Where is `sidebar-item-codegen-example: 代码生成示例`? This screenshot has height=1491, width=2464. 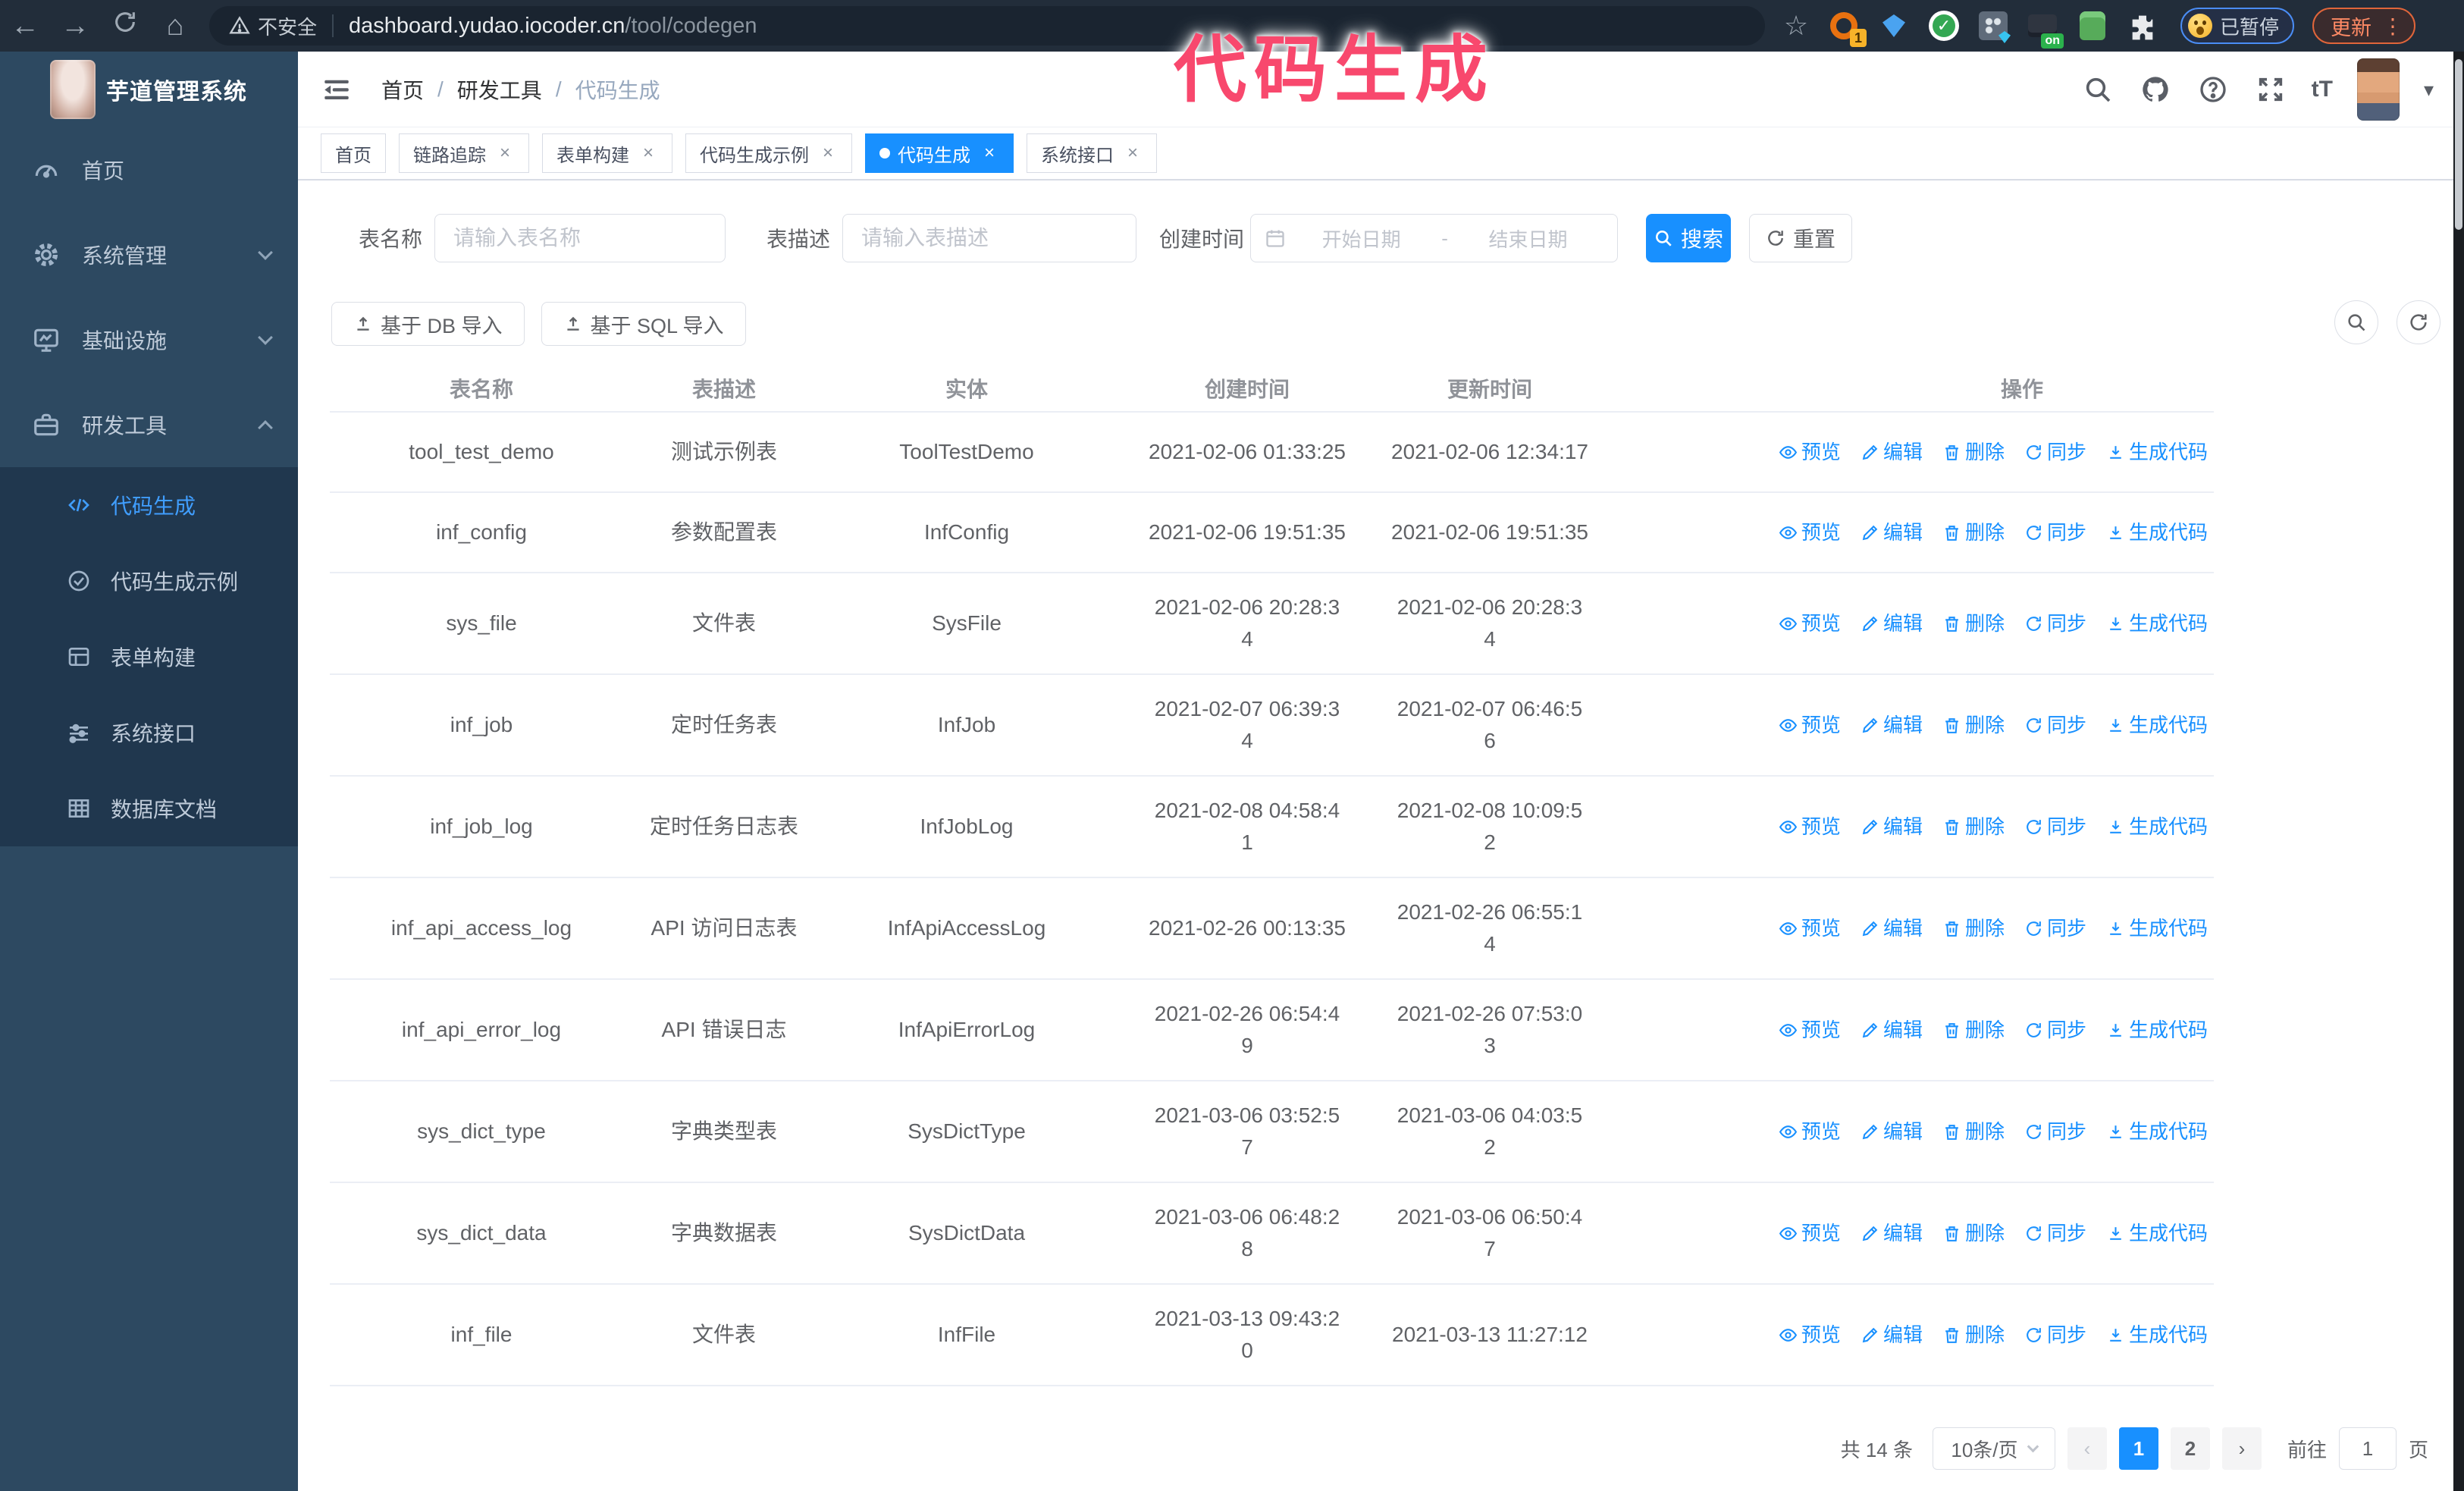
sidebar-item-codegen-example: 代码生成示例 is located at coordinates (149, 581).